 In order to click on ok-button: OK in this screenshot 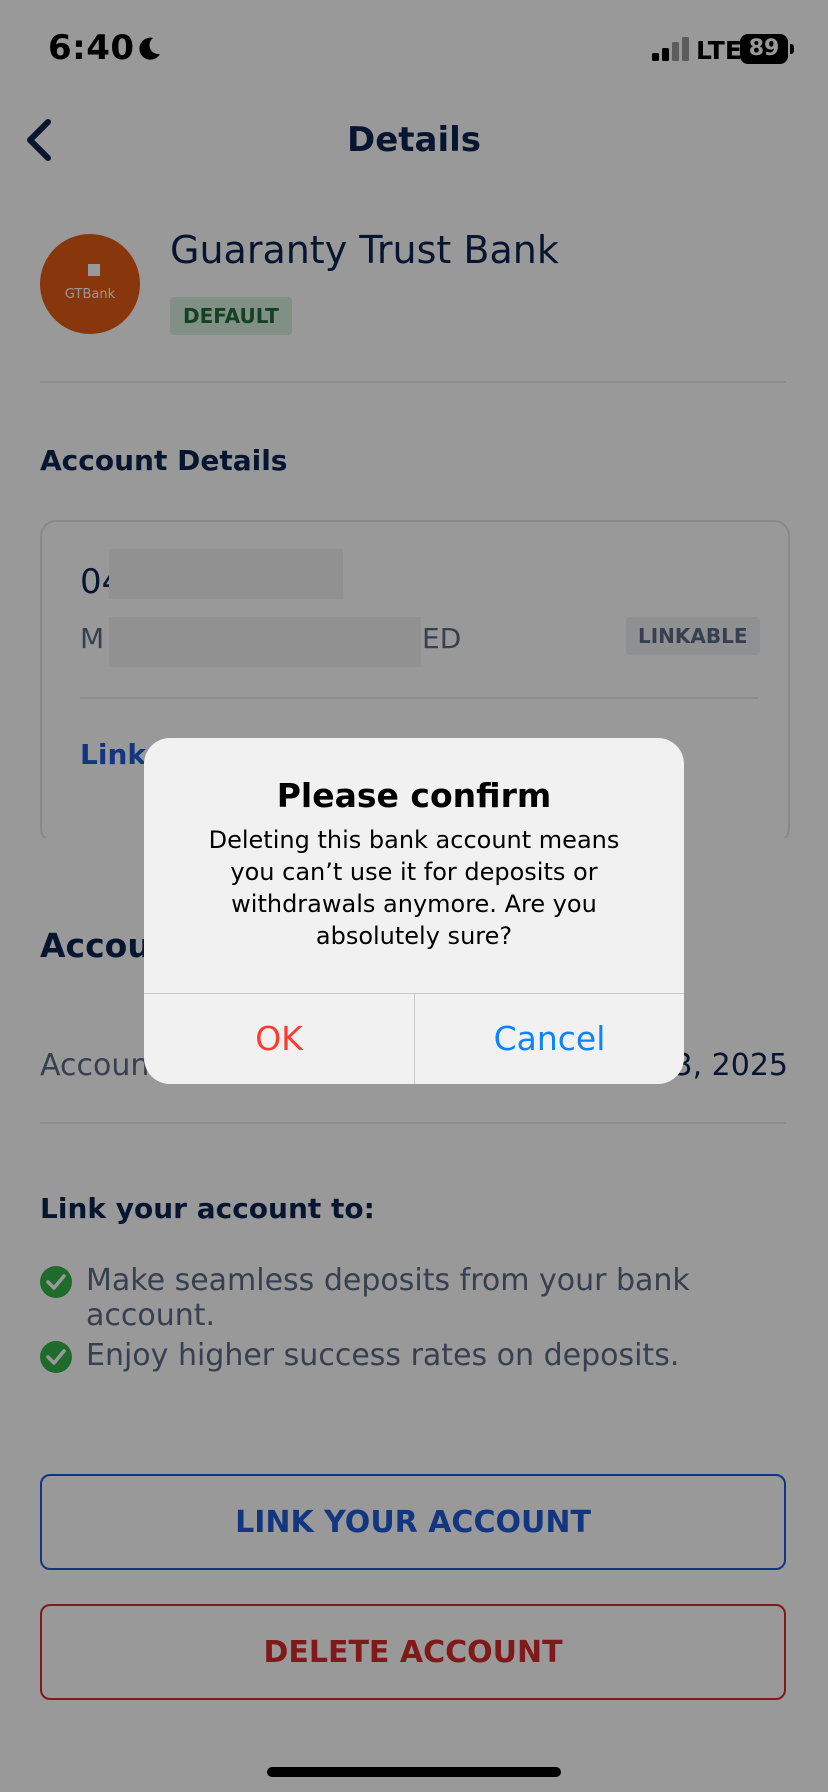, I will do `click(279, 1039)`.